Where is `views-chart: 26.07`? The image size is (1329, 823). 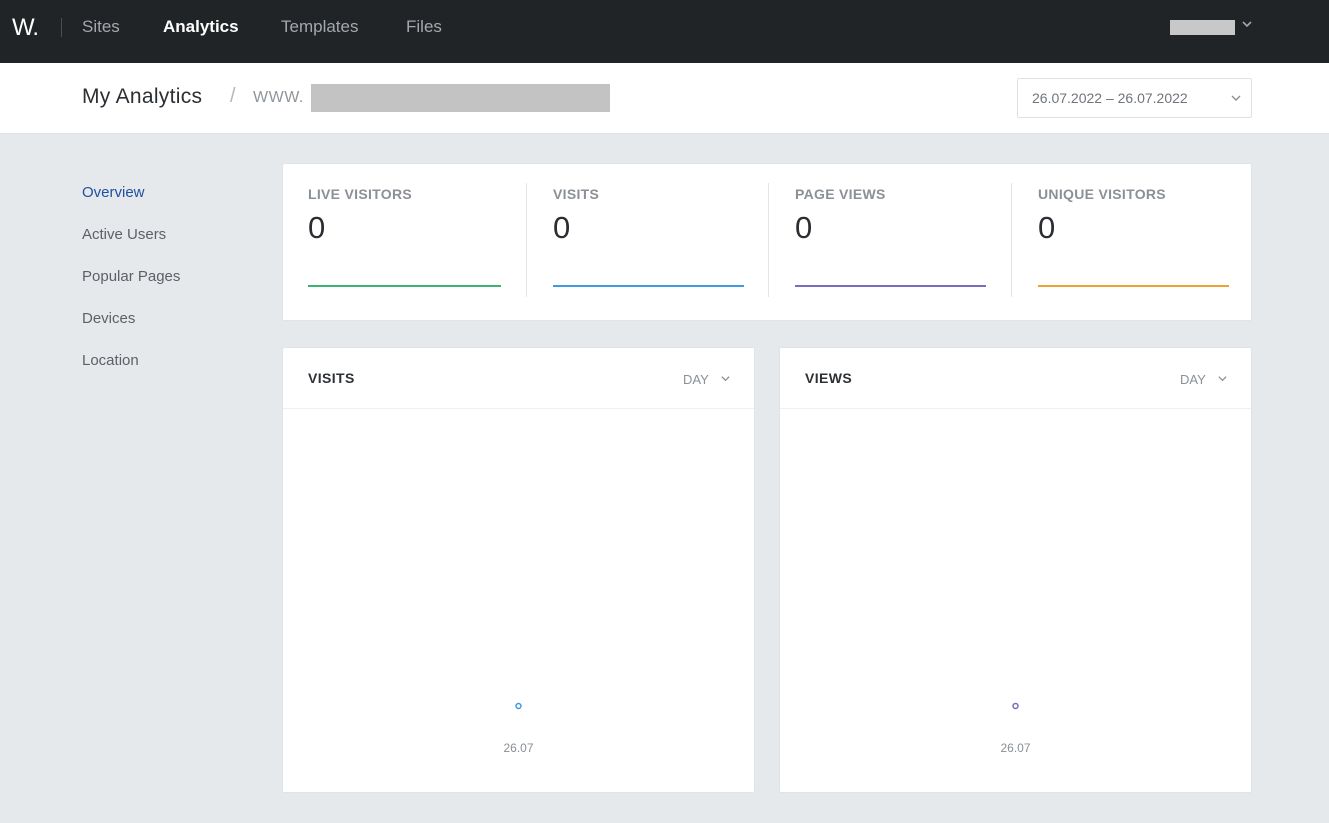 views-chart: 26.07 is located at coordinates (1015, 728).